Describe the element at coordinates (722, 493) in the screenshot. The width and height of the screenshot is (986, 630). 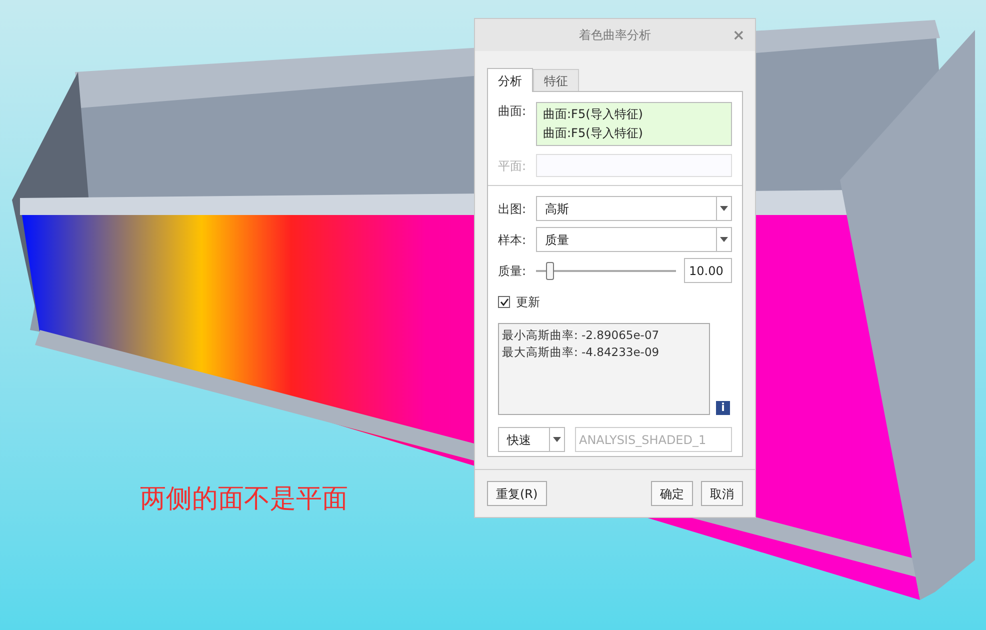
I see `cancel-button: 取消` at that location.